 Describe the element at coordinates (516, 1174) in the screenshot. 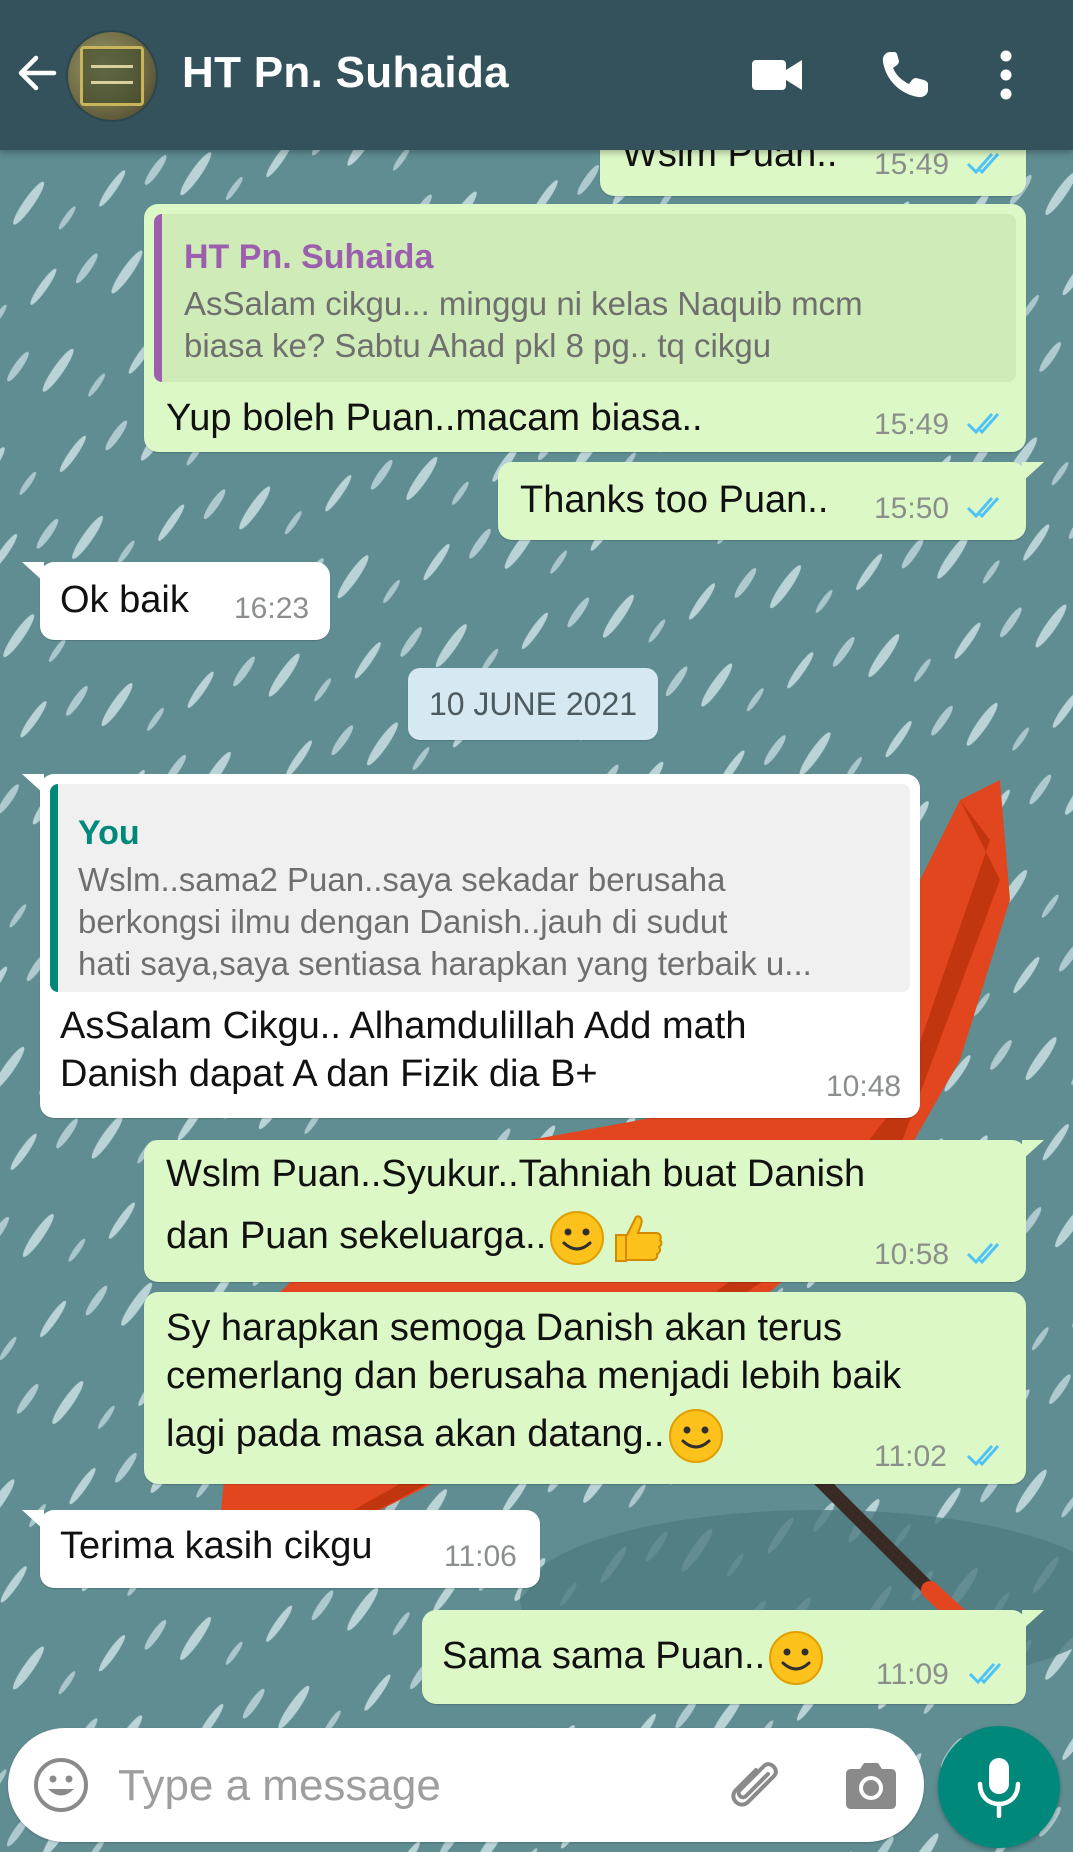

I see `message-text: Wslm Puan..Syukur..Tahniah buat Danish` at that location.